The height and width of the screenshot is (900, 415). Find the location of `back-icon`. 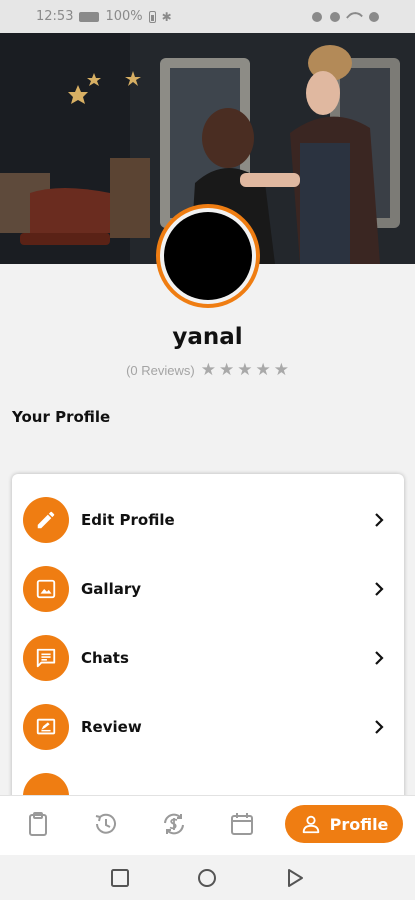

back-icon is located at coordinates (295, 878).